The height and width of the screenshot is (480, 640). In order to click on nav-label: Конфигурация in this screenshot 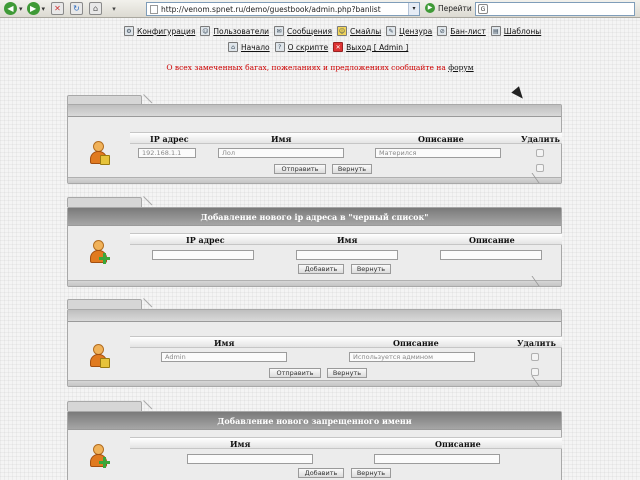, I will do `click(166, 31)`.